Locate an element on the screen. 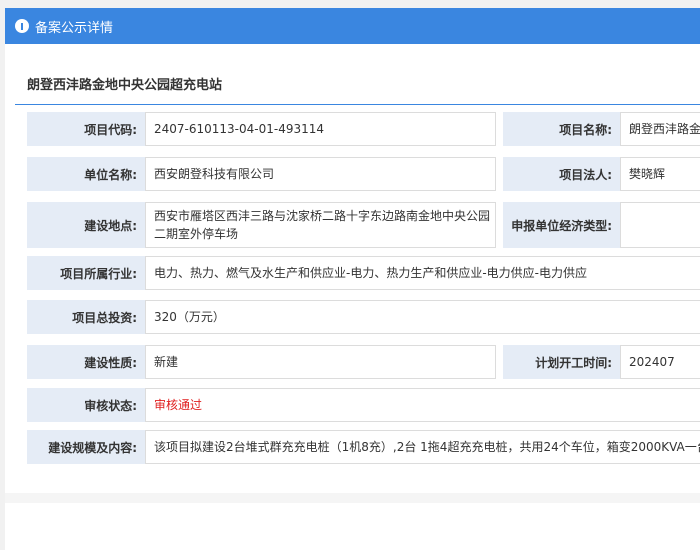  legal-person-label: 项目法人: is located at coordinates (561, 174).